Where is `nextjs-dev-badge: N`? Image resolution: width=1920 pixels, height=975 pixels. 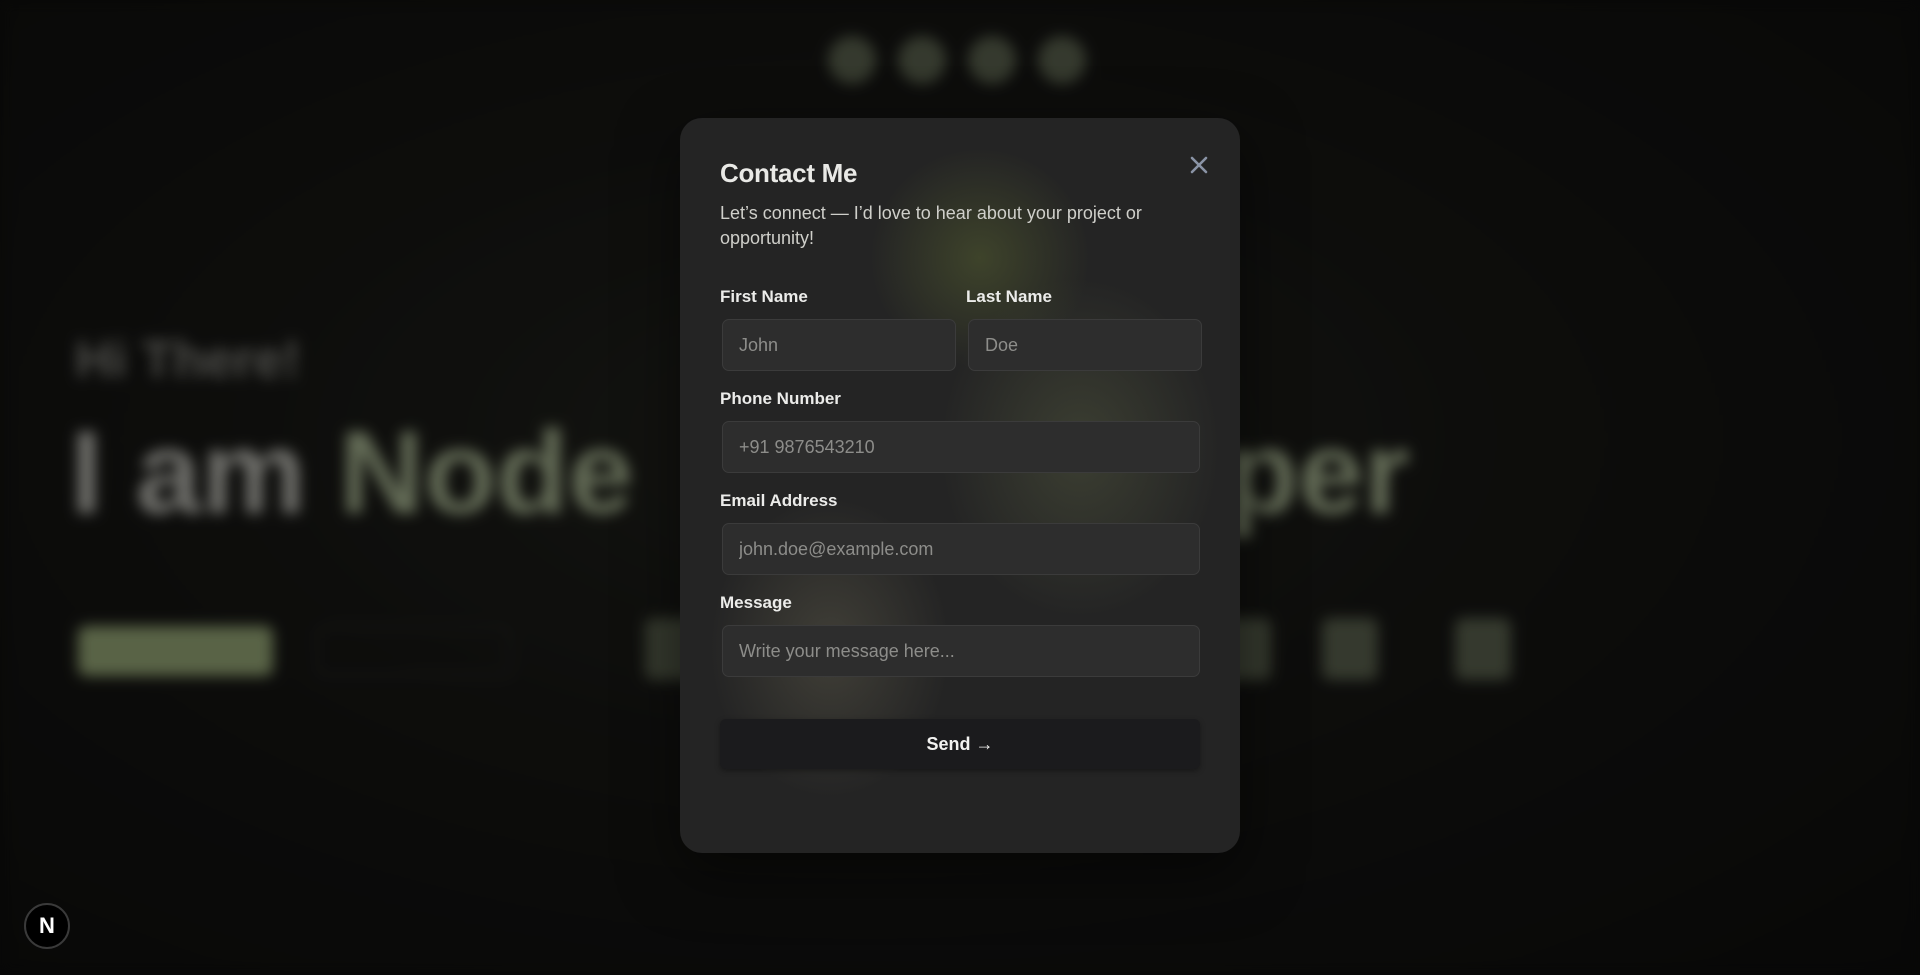
nextjs-dev-badge: N is located at coordinates (47, 926).